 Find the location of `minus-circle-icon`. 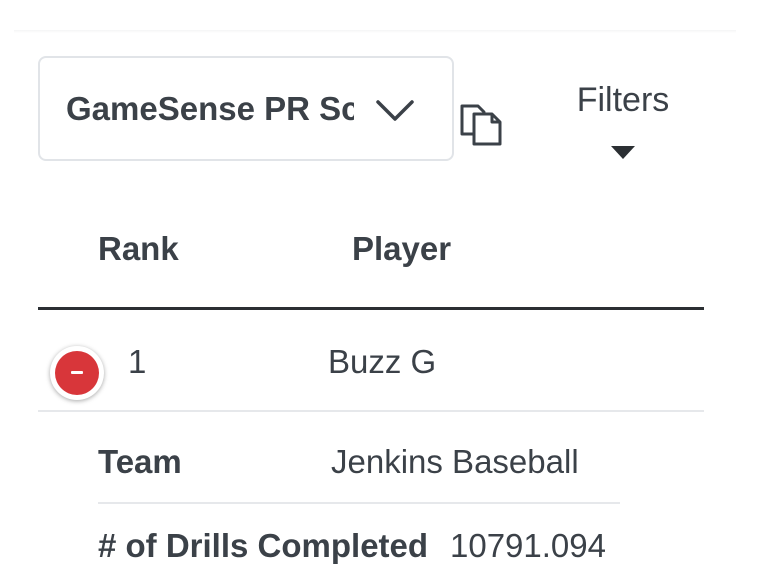

minus-circle-icon is located at coordinates (77, 373).